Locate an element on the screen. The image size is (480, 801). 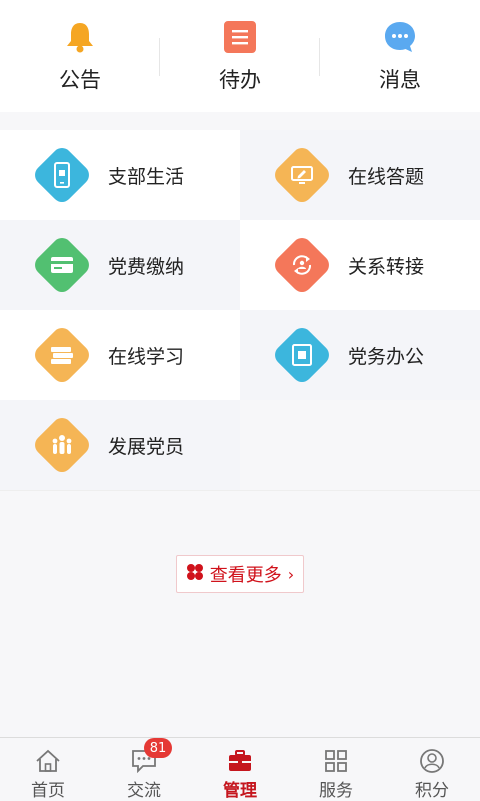
grid-empty-cell is located at coordinates (360, 445).